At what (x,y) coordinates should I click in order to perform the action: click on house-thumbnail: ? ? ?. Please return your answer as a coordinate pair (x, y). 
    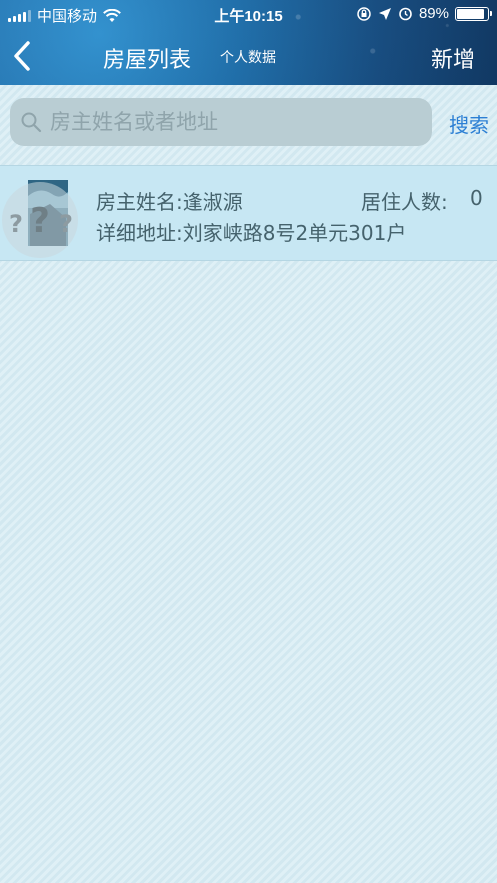
    Looking at the image, I should click on (40, 219).